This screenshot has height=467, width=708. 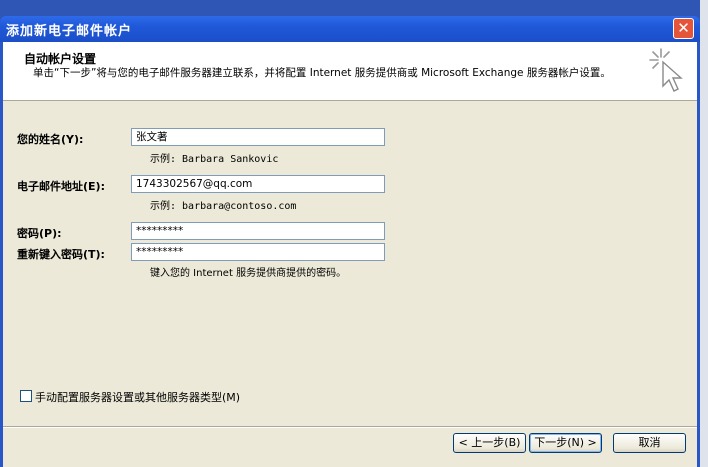 What do you see at coordinates (50, 139) in the screenshot?
I see `name-label: 您的姓名(Y):` at bounding box center [50, 139].